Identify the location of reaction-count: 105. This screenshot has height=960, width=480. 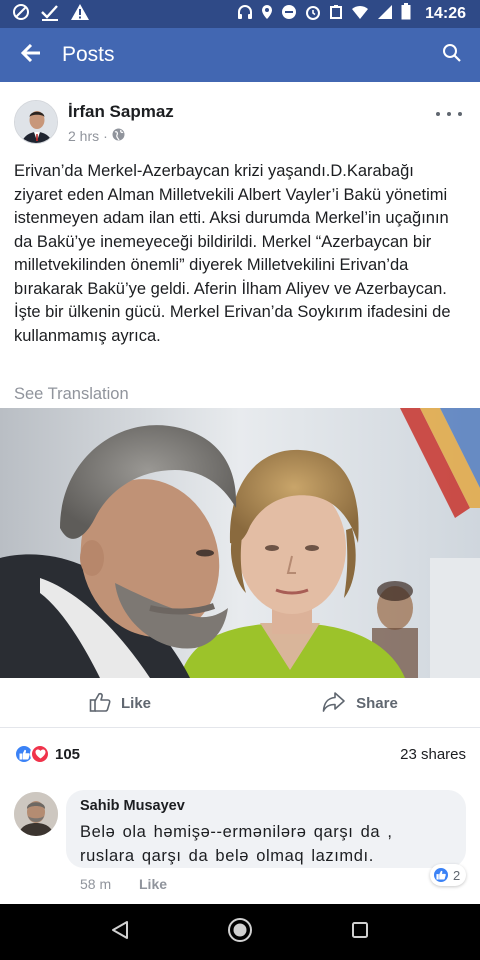
(68, 754).